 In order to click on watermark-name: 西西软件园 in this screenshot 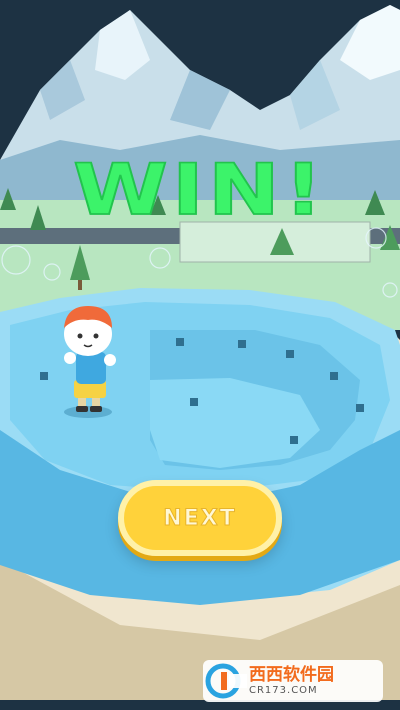, I will do `click(291, 675)`.